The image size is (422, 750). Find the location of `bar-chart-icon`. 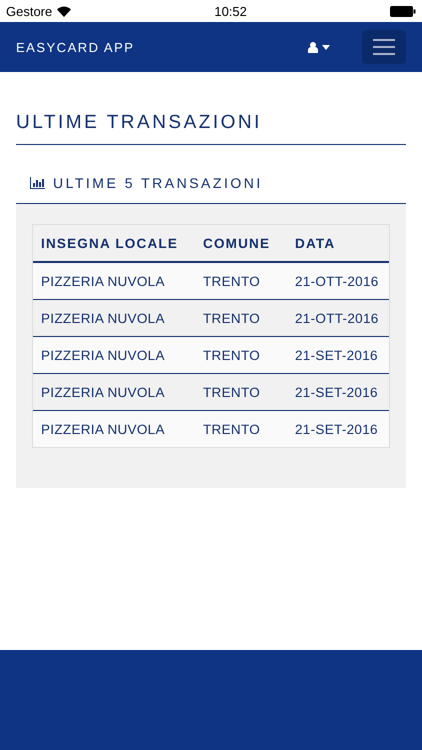

bar-chart-icon is located at coordinates (37, 183).